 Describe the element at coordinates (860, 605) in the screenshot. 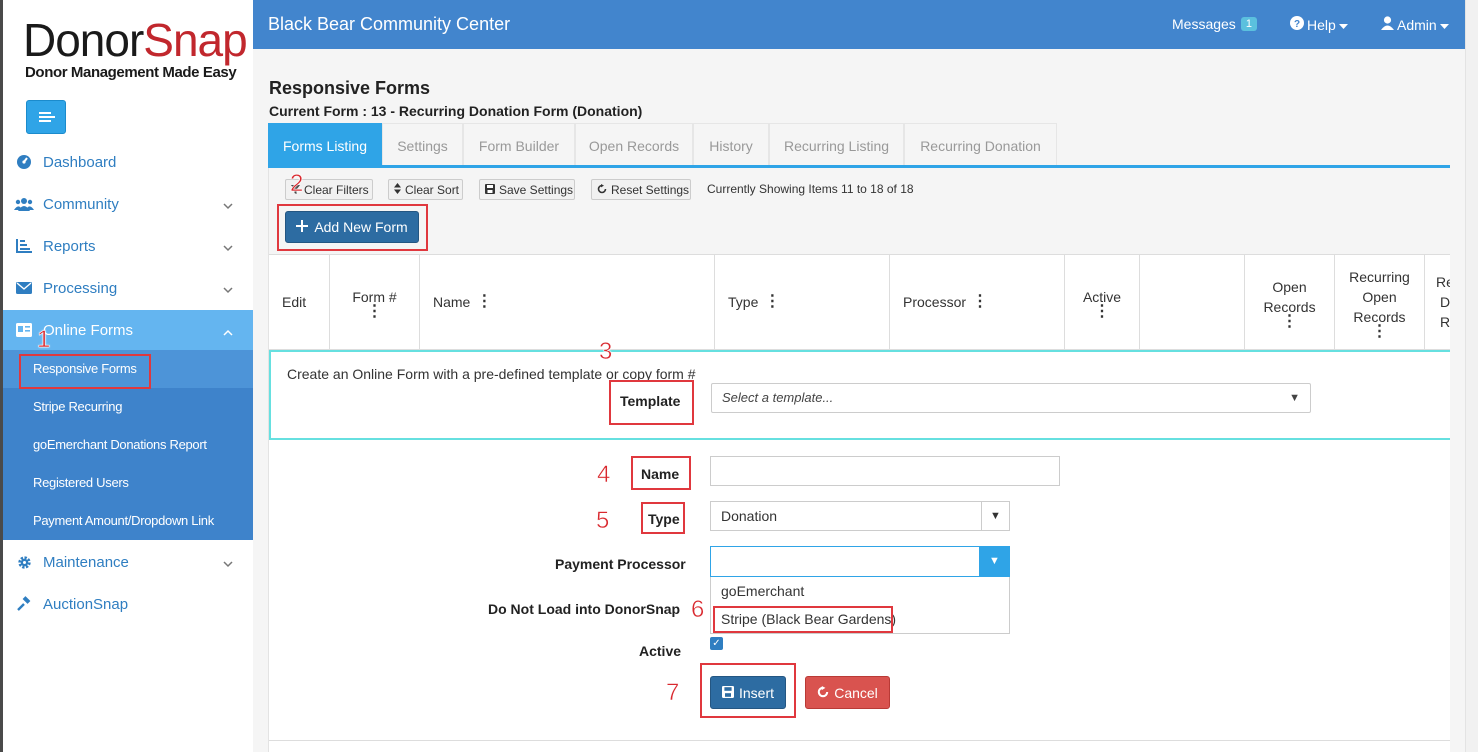

I see `payment-processor-dropdown: goEmerchant Stripe (Black Bear Gardens)` at that location.